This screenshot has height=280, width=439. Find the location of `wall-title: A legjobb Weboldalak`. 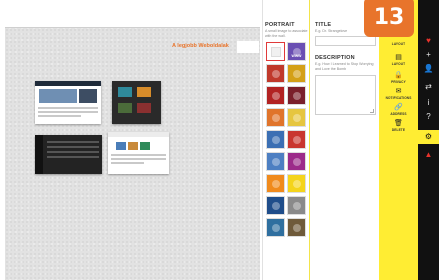

wall-title: A legjobb Weboldalak is located at coordinates (200, 46).